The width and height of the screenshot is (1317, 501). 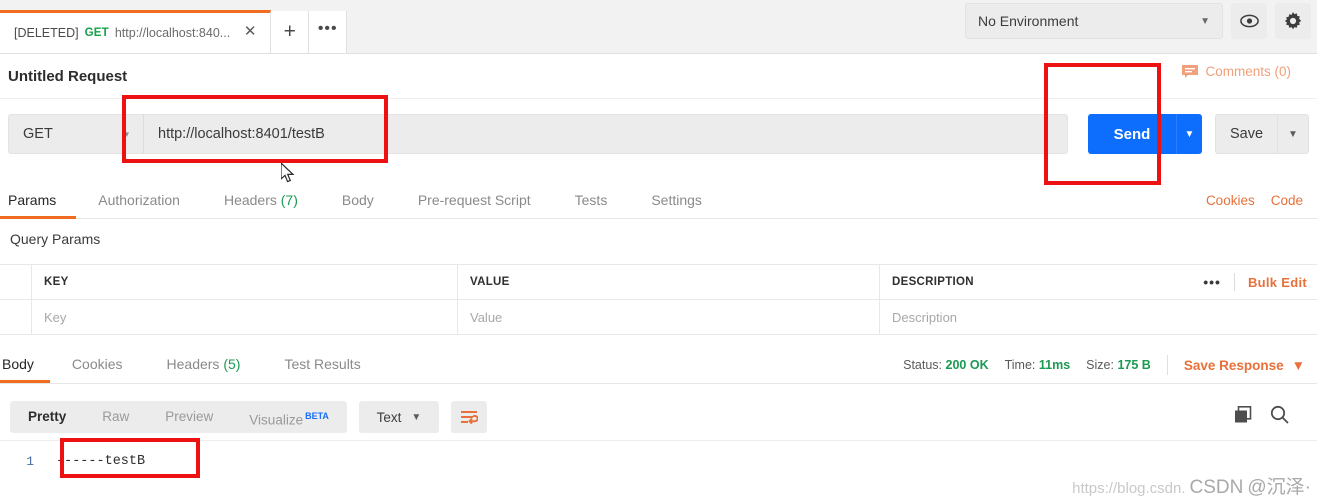 I want to click on send-button: Send, so click(x=1132, y=134).